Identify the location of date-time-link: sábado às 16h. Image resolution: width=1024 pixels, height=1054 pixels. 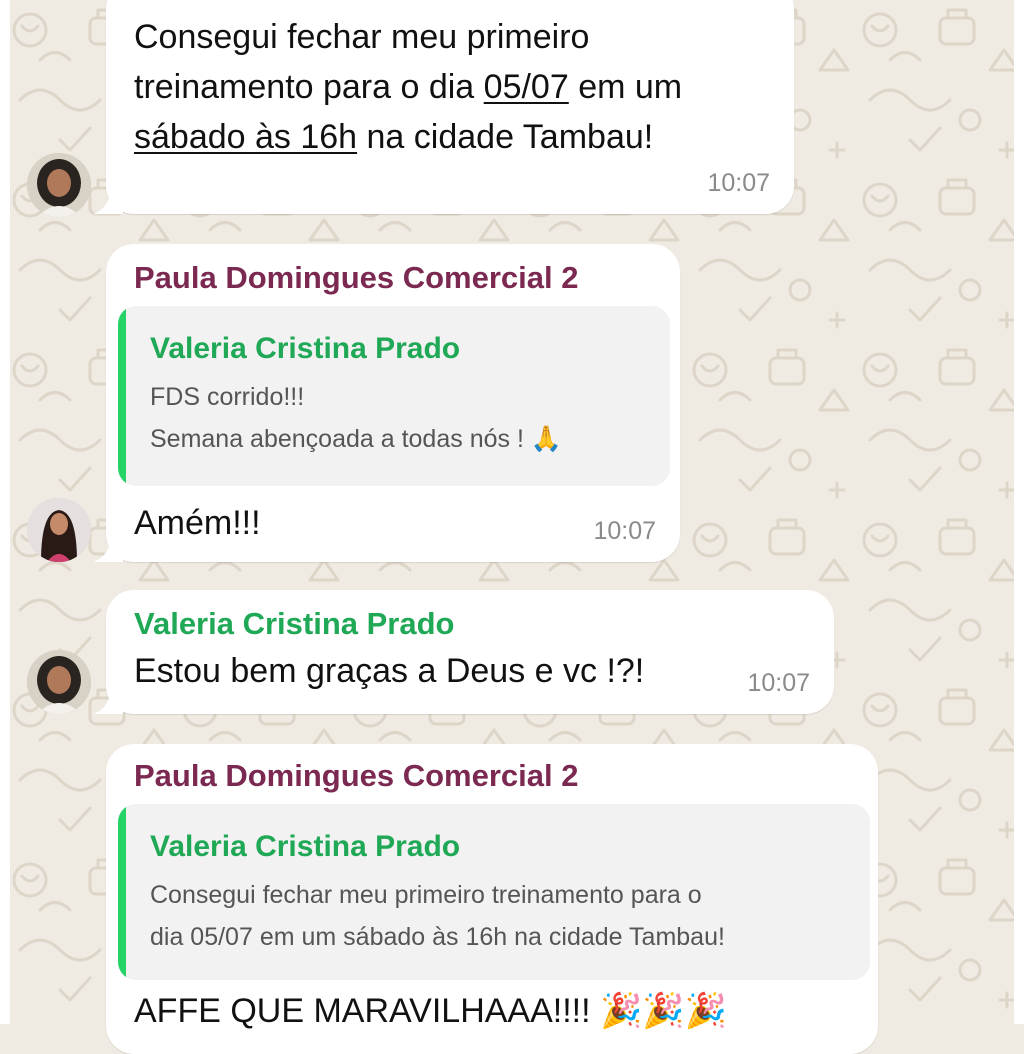
(245, 137).